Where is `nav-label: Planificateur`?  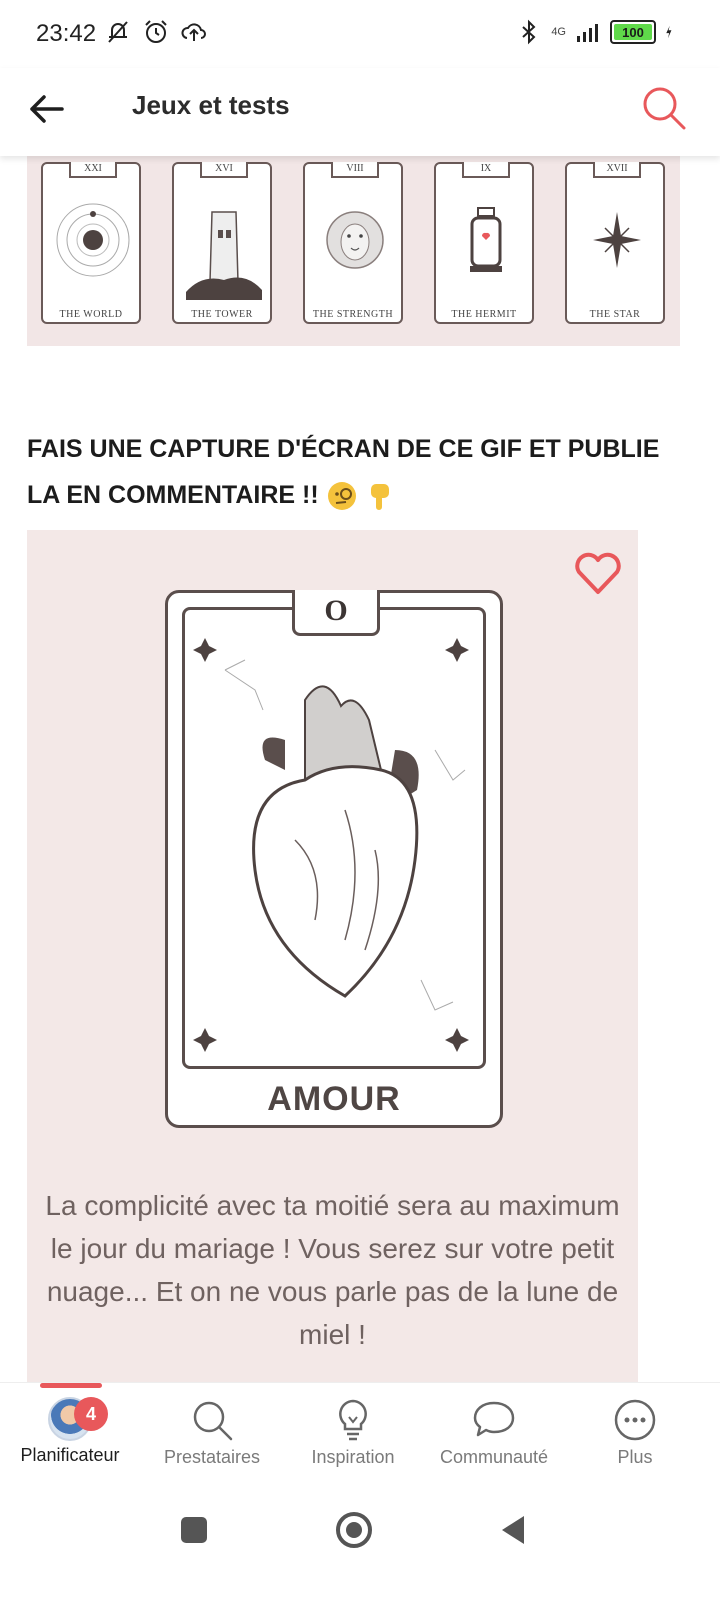
nav-label: Planificateur is located at coordinates (70, 1455).